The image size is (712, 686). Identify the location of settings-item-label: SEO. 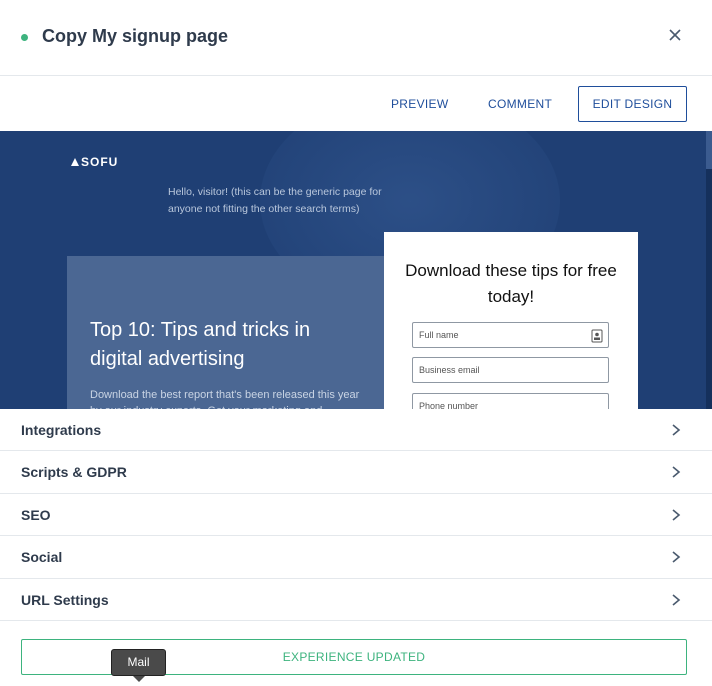
(36, 514).